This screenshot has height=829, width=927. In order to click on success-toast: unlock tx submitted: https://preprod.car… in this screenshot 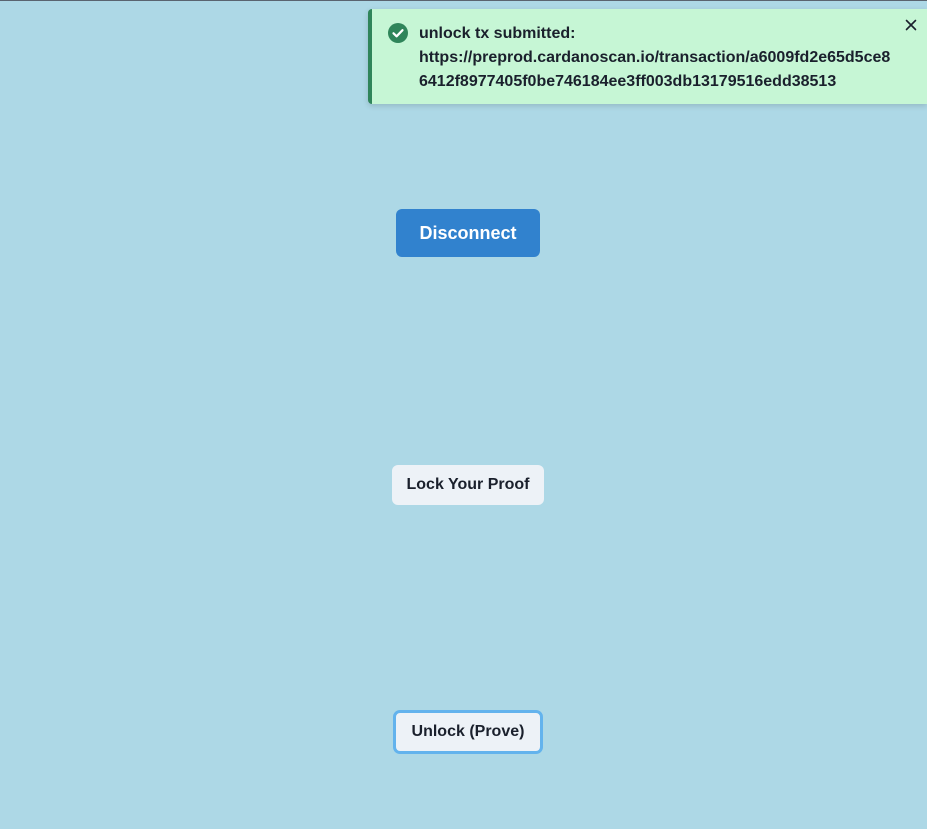, I will do `click(647, 56)`.